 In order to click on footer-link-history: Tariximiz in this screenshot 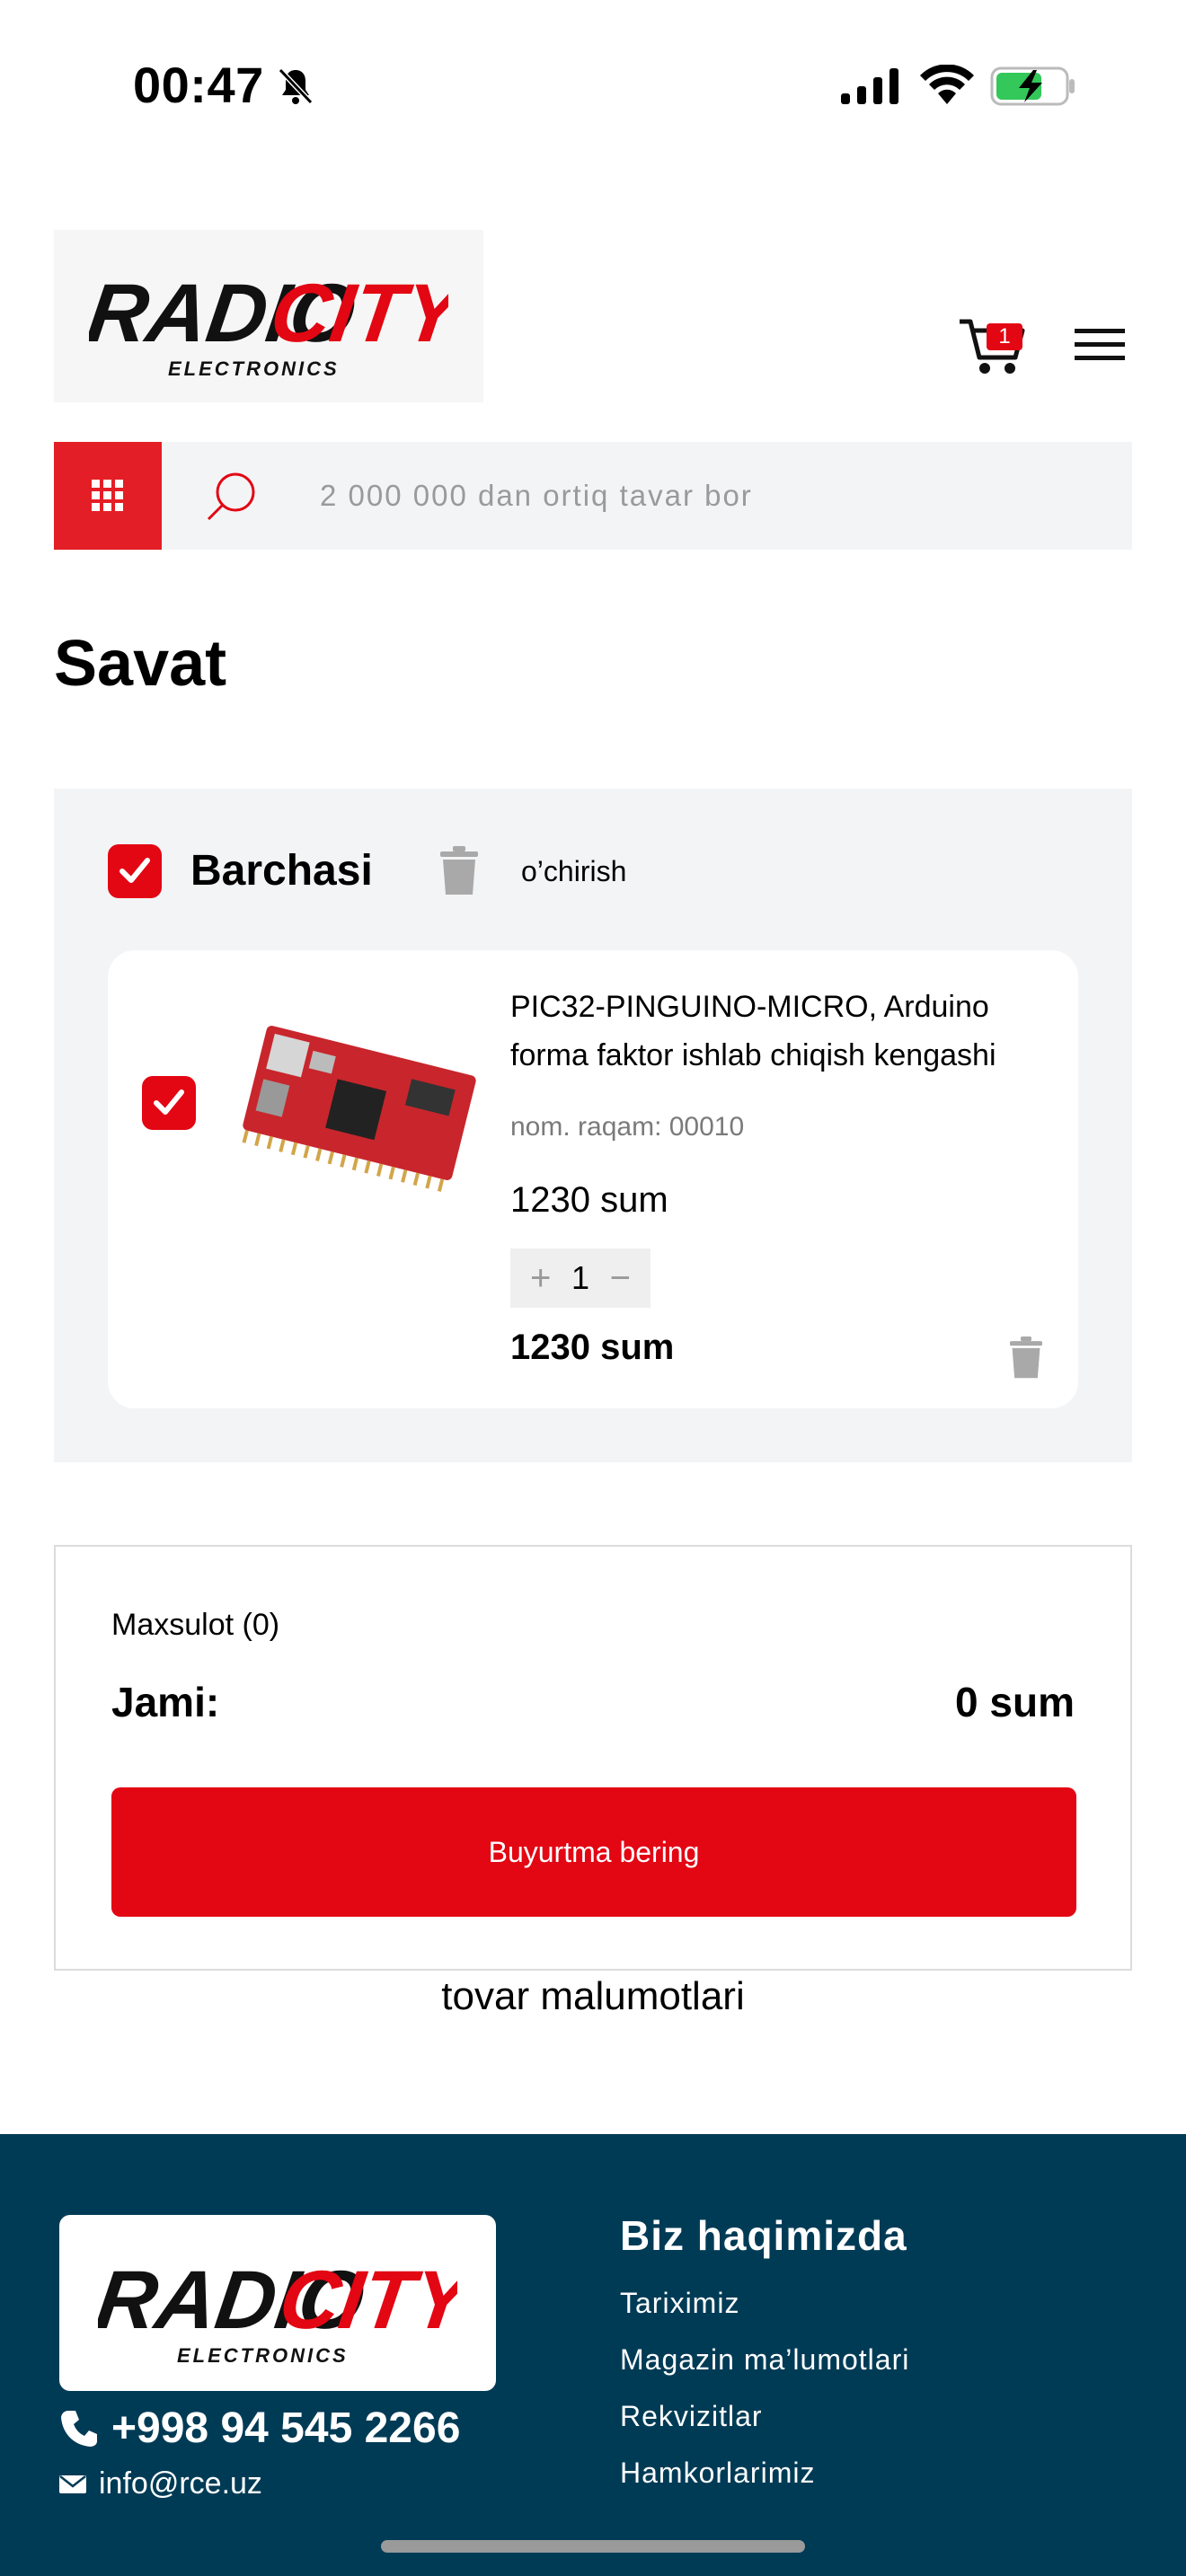, I will do `click(764, 2315)`.